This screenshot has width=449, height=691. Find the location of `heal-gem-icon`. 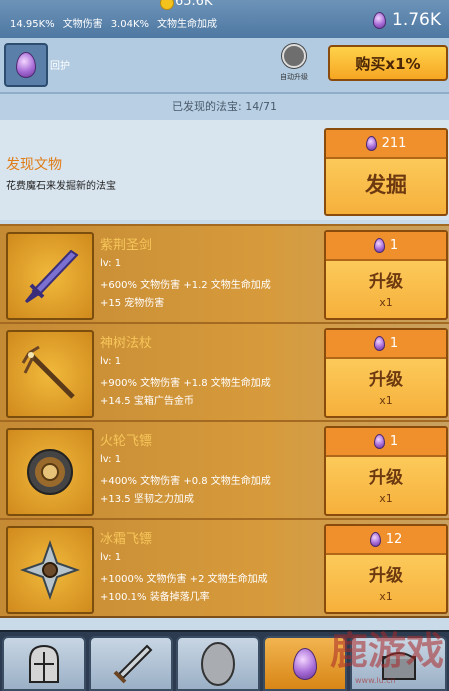

heal-gem-icon is located at coordinates (26, 65).